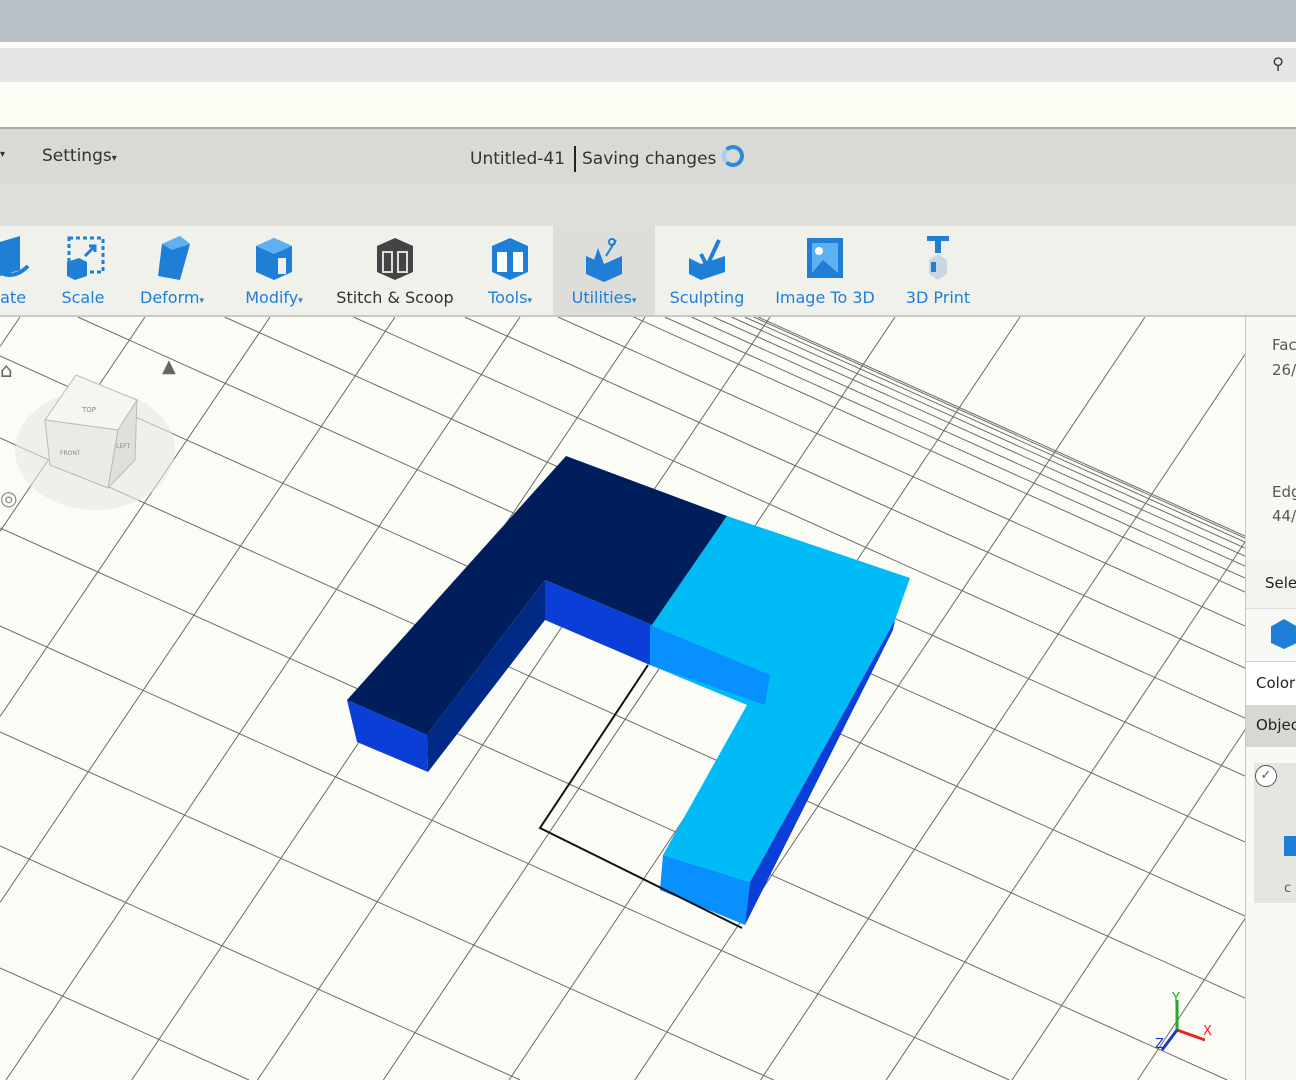 The image size is (1296, 1080). I want to click on menu-bar: ▾ Settings▾ Untitled-41 Saving changes, so click(648, 156).